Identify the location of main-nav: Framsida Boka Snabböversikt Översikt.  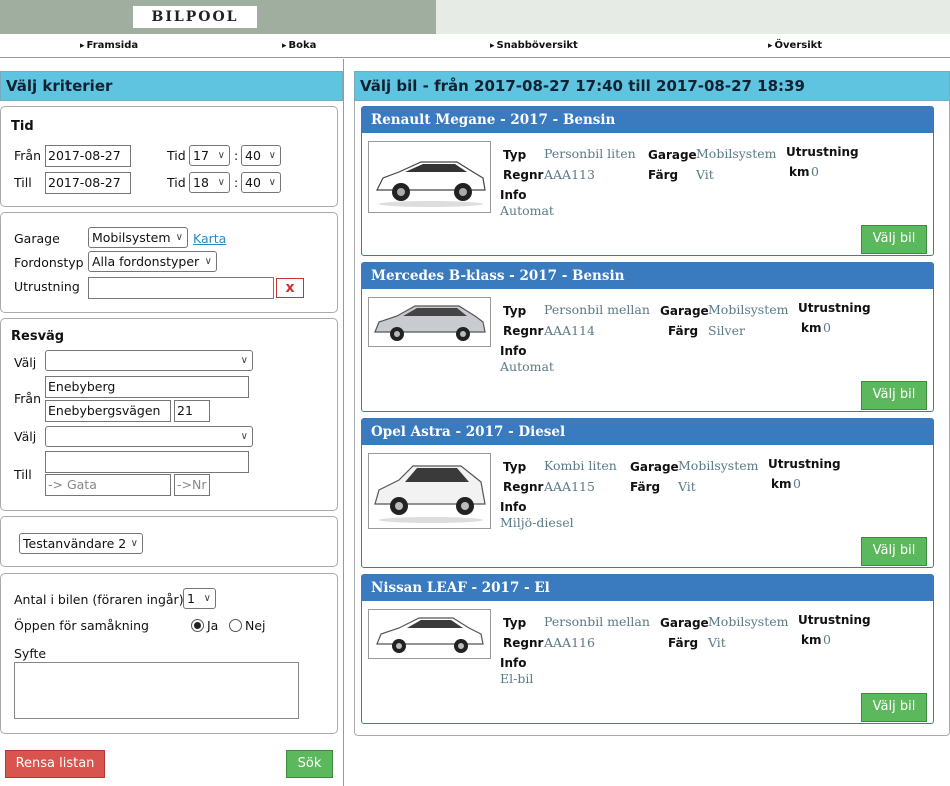
(475, 47).